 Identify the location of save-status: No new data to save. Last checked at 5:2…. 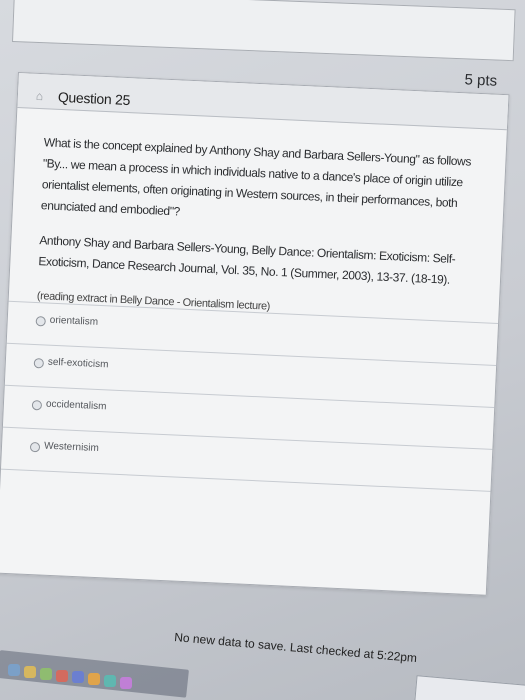
(295, 648).